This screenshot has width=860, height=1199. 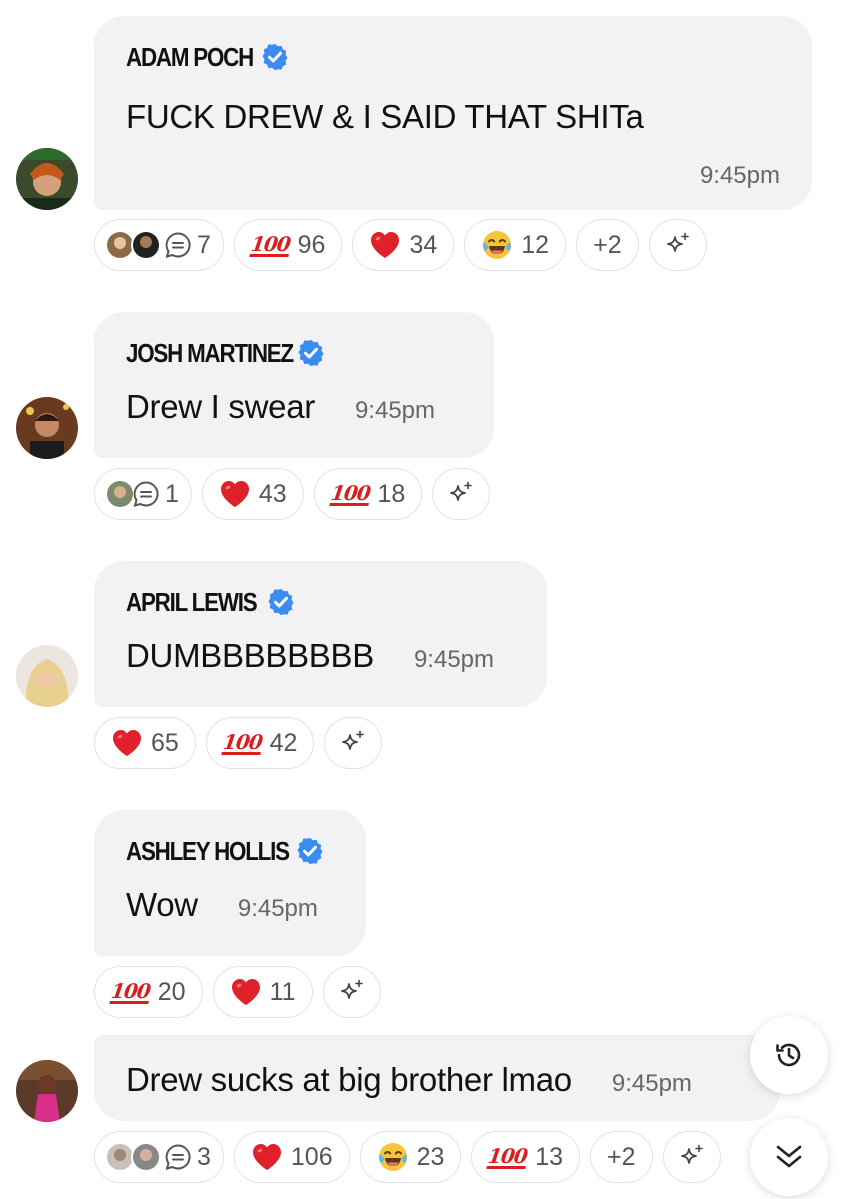 I want to click on history-icon, so click(x=789, y=1055).